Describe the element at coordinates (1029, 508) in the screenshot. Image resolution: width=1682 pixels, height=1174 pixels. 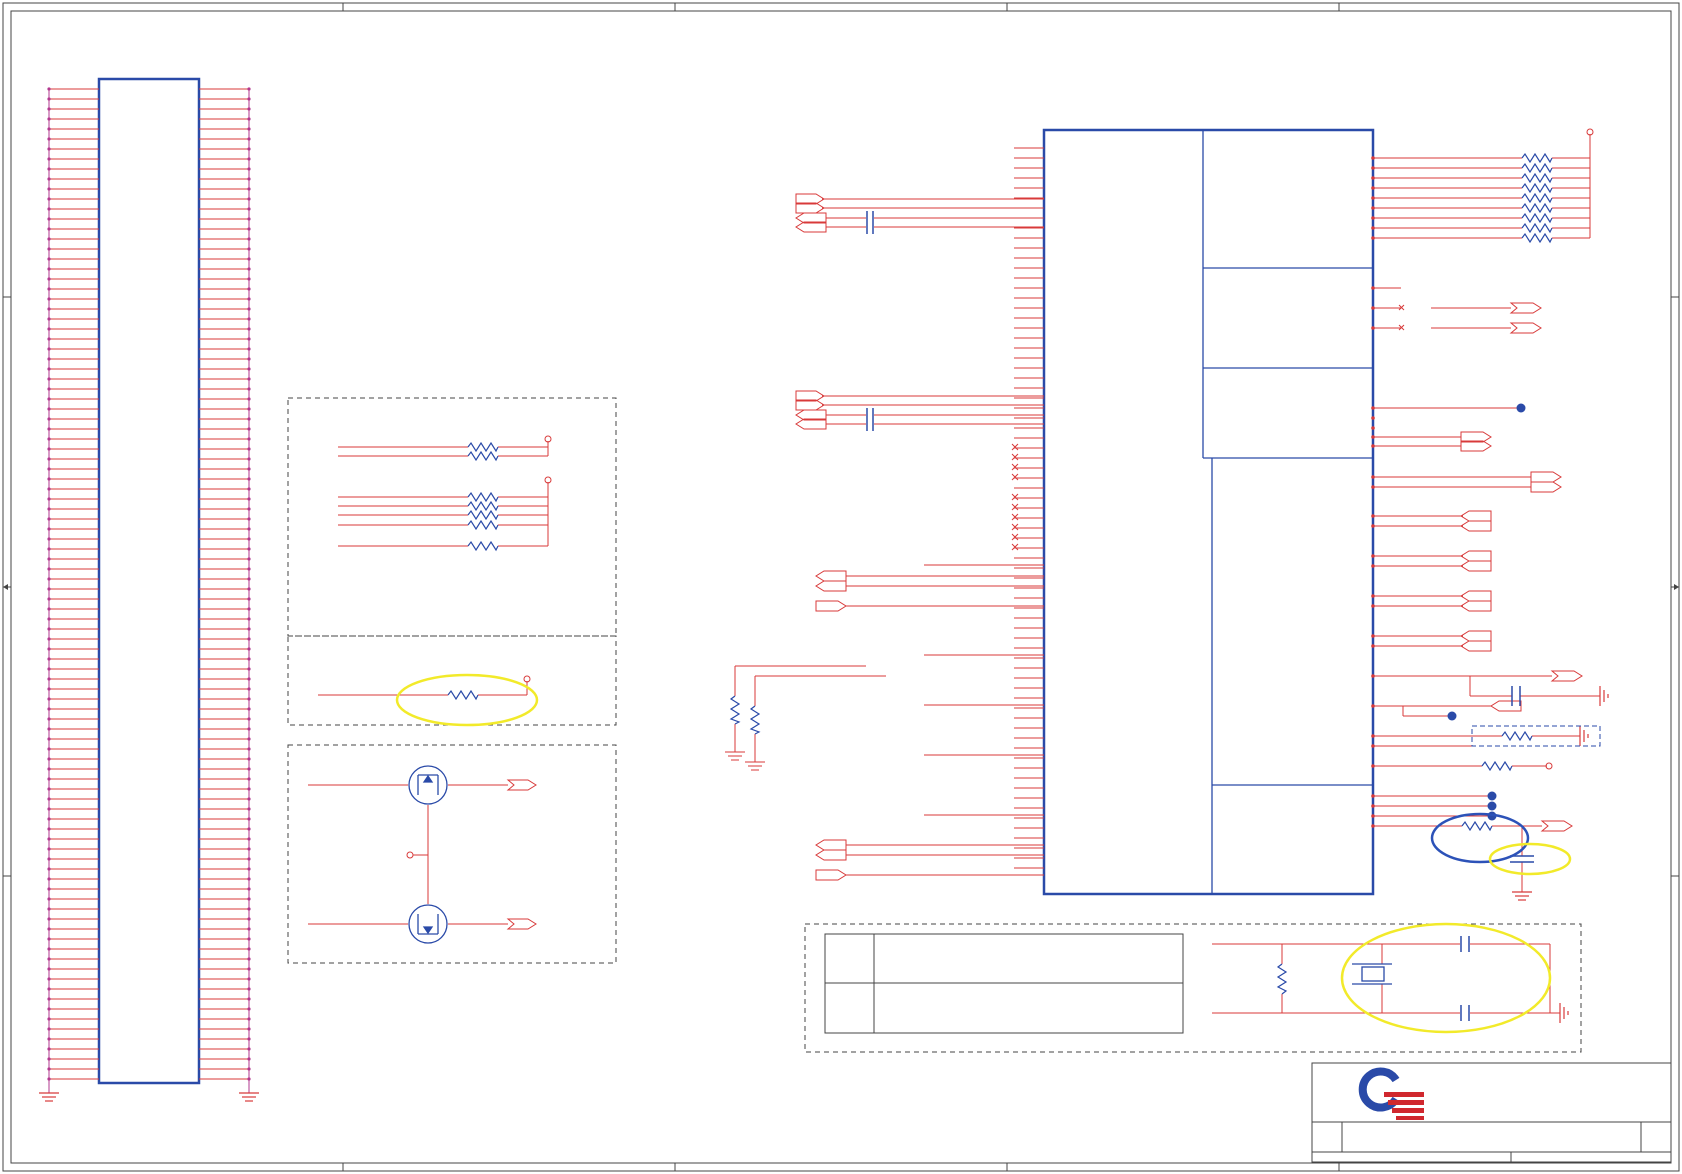
I see `ic-left-pins` at that location.